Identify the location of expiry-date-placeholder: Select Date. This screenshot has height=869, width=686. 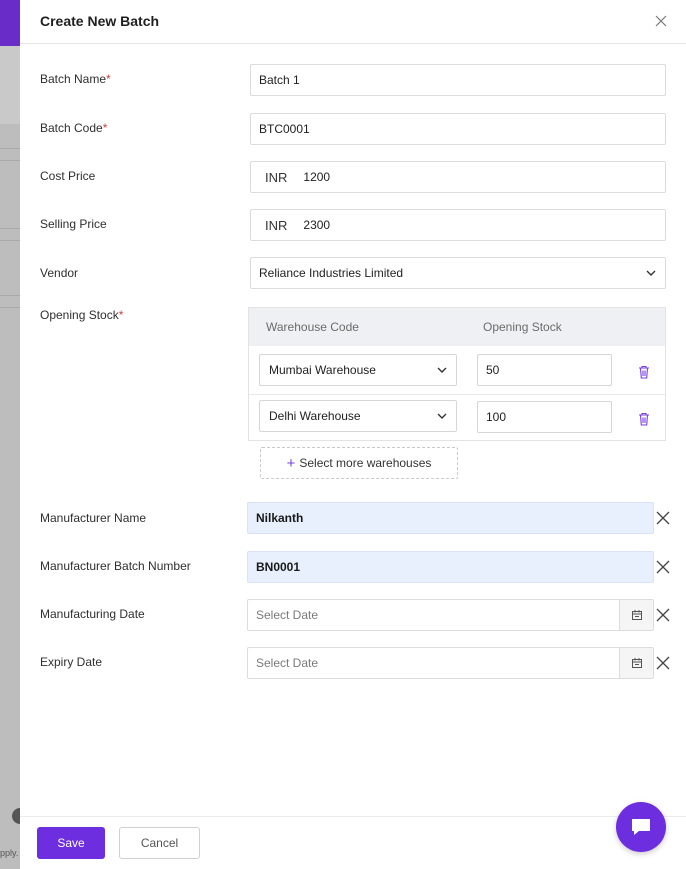
(287, 663).